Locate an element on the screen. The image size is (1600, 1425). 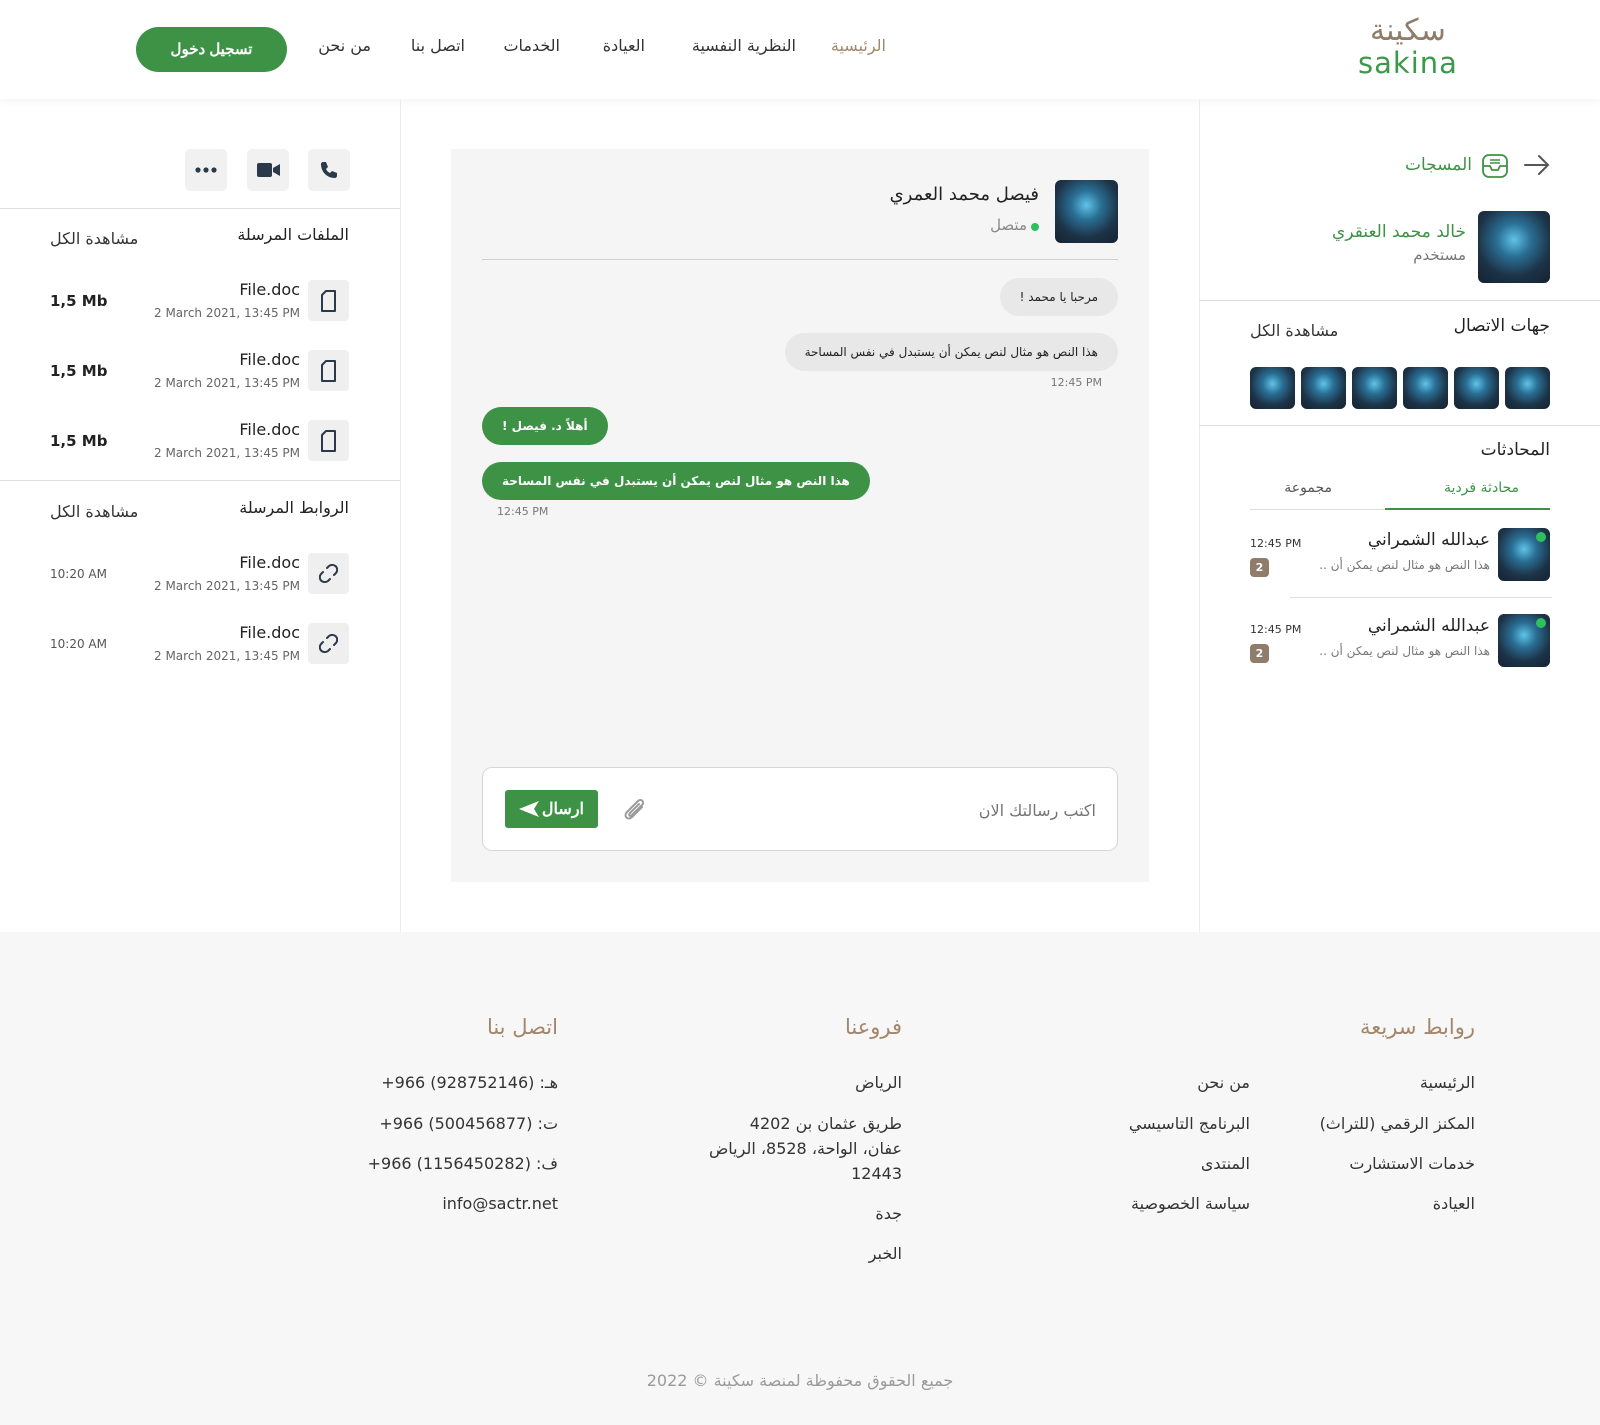
footer-branches-title: فروعنا is located at coordinates (873, 1027).